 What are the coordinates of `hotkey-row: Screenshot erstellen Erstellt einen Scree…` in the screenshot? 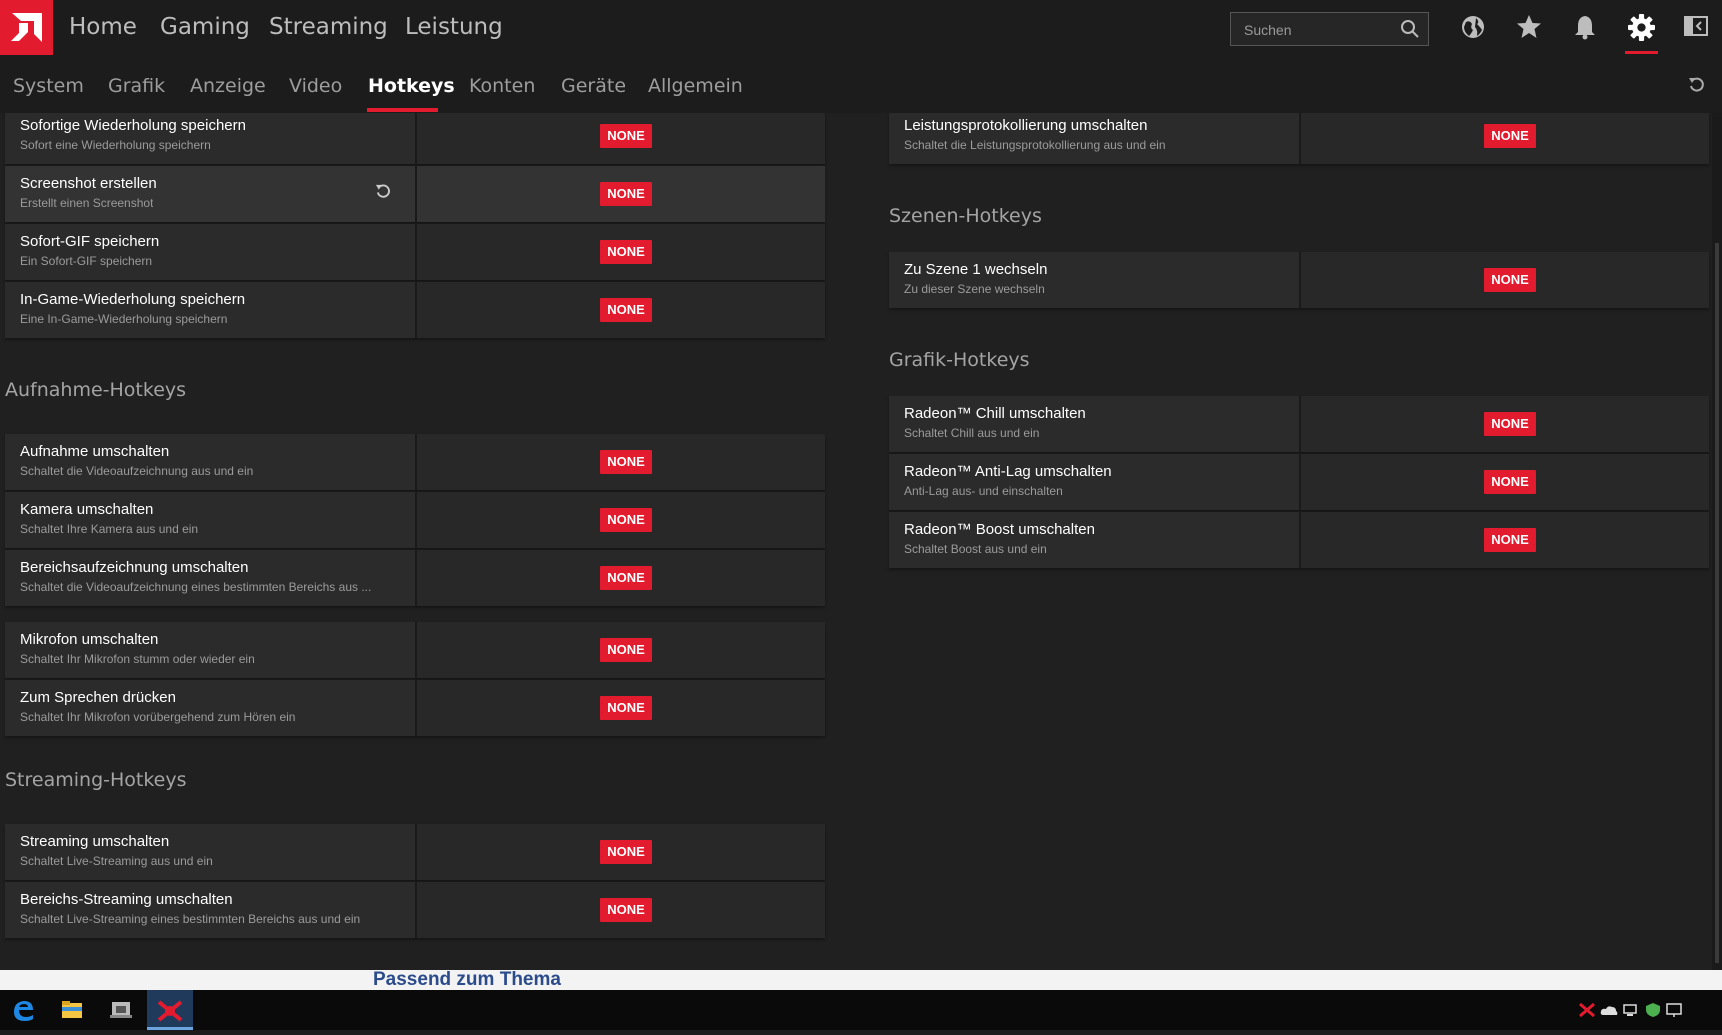 It's located at (415, 194).